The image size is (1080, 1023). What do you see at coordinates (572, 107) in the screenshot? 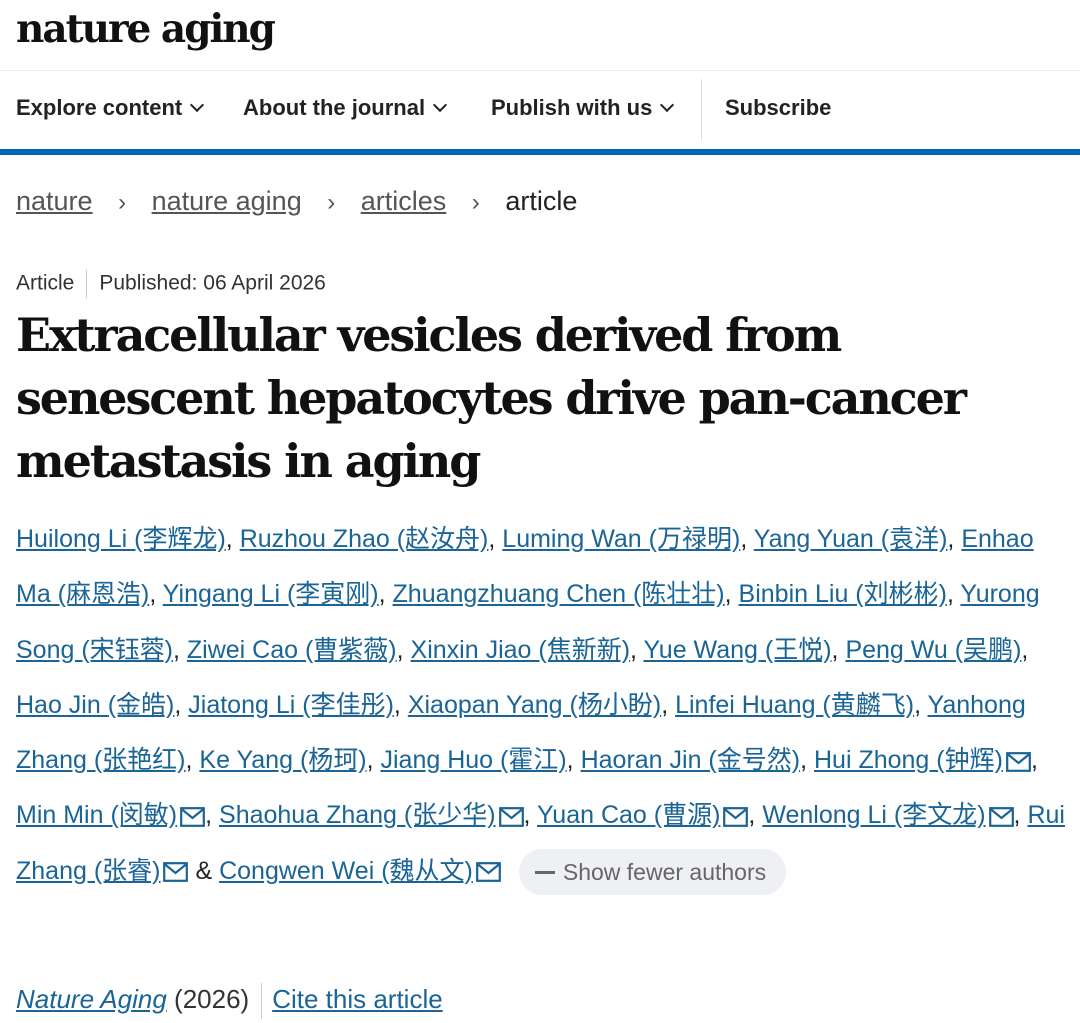
I see `nav-item-label: Publish with us` at bounding box center [572, 107].